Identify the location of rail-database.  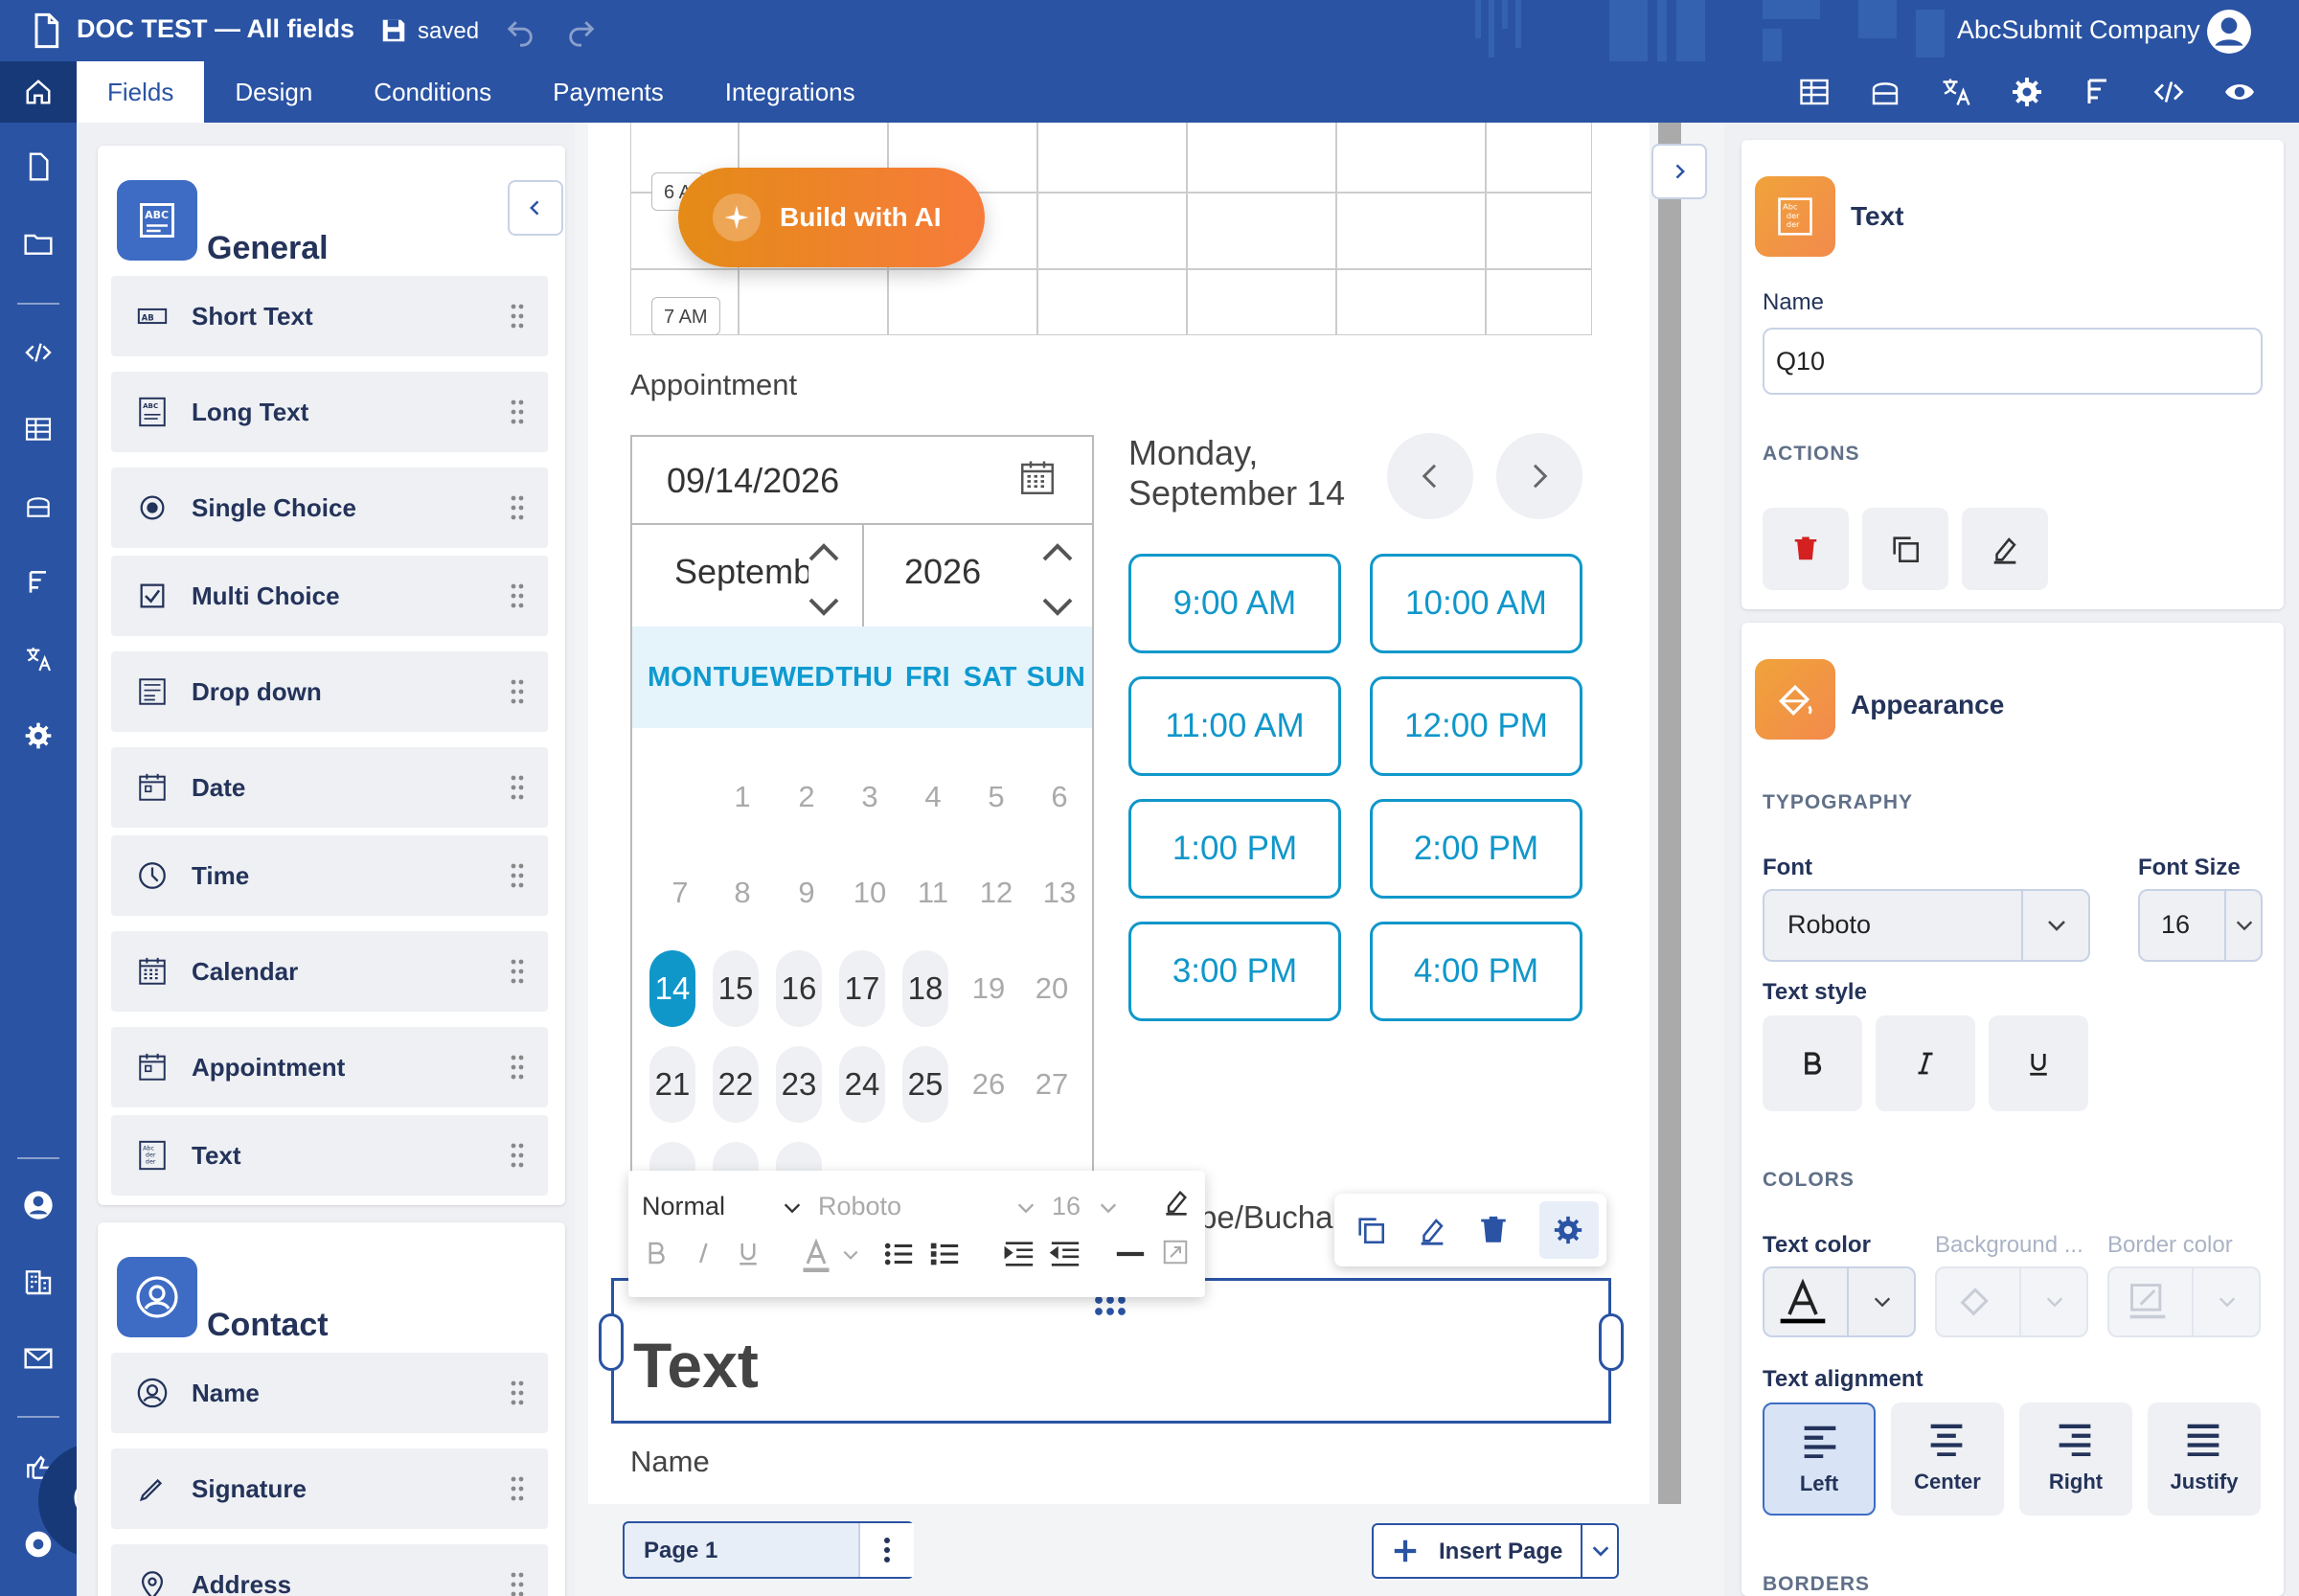
(38, 429).